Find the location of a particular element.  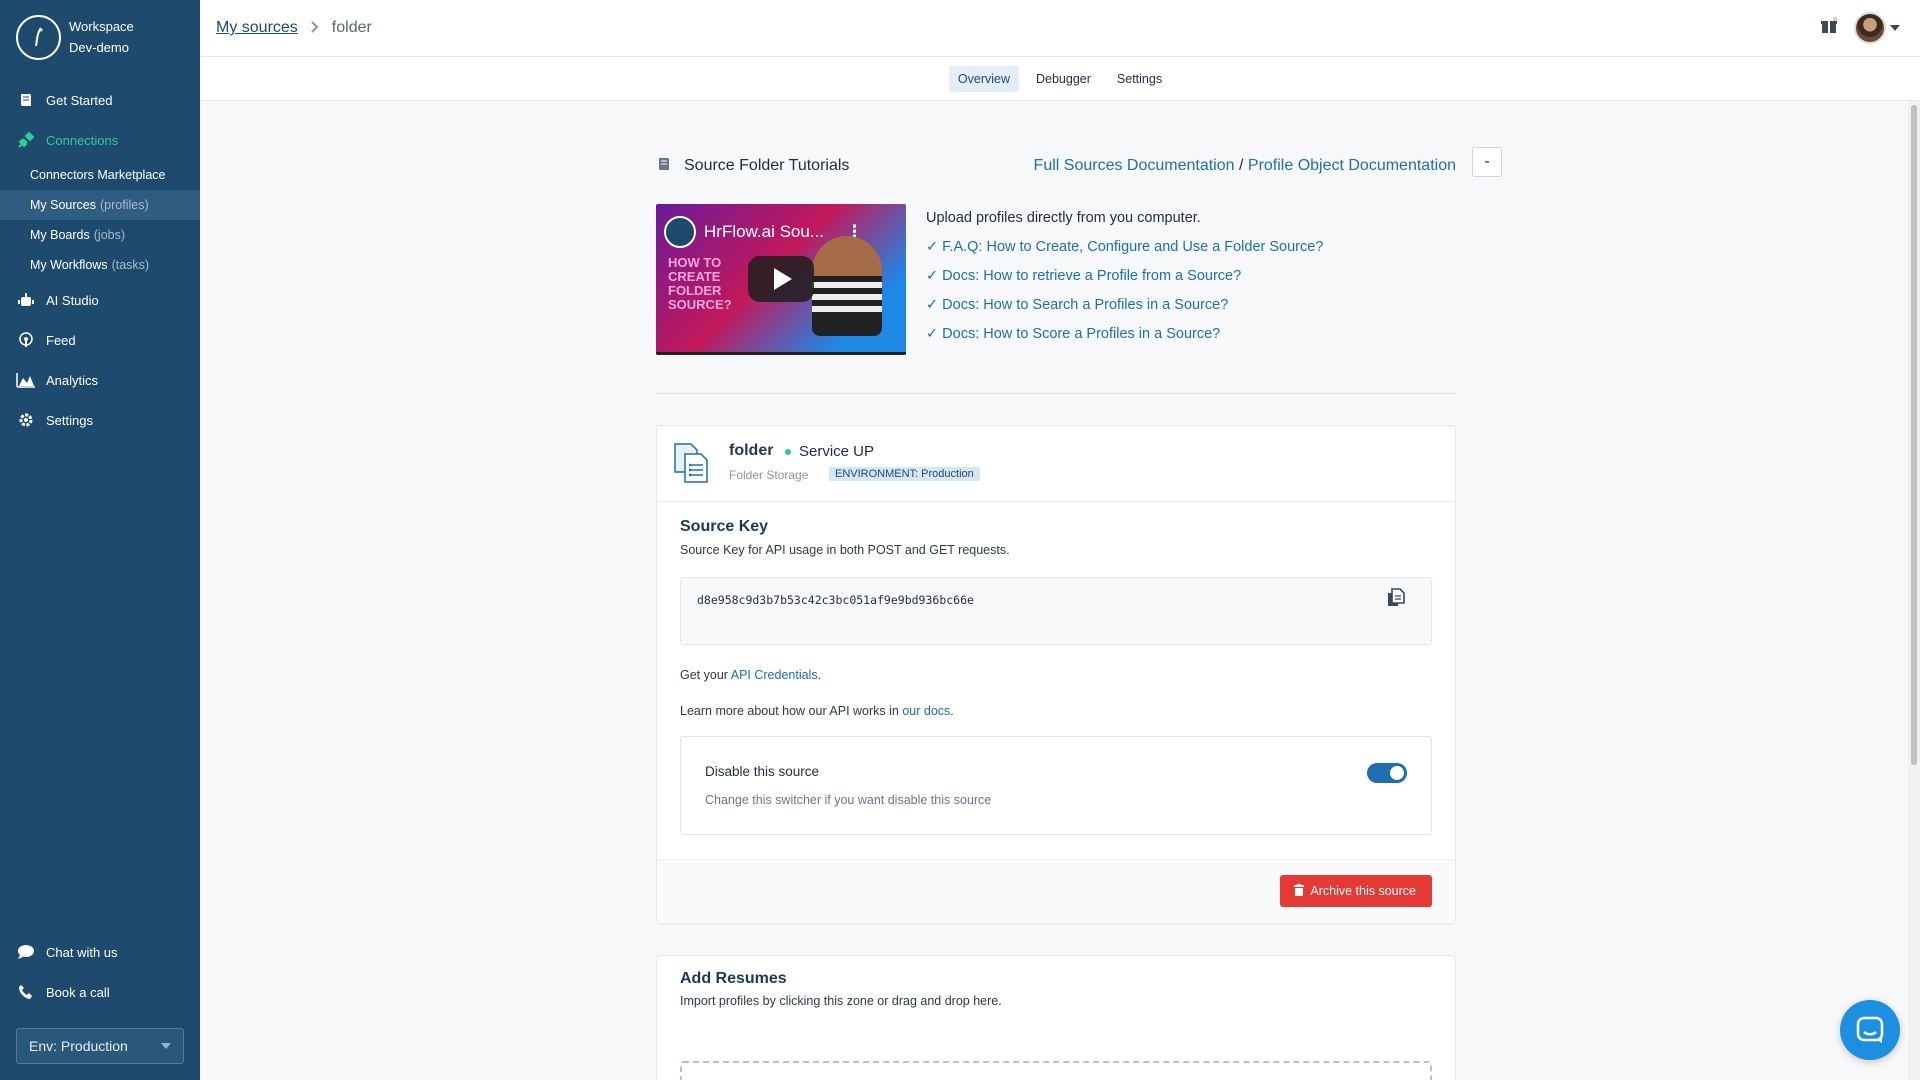

environment-select: Env: Production is located at coordinates (100, 1046).